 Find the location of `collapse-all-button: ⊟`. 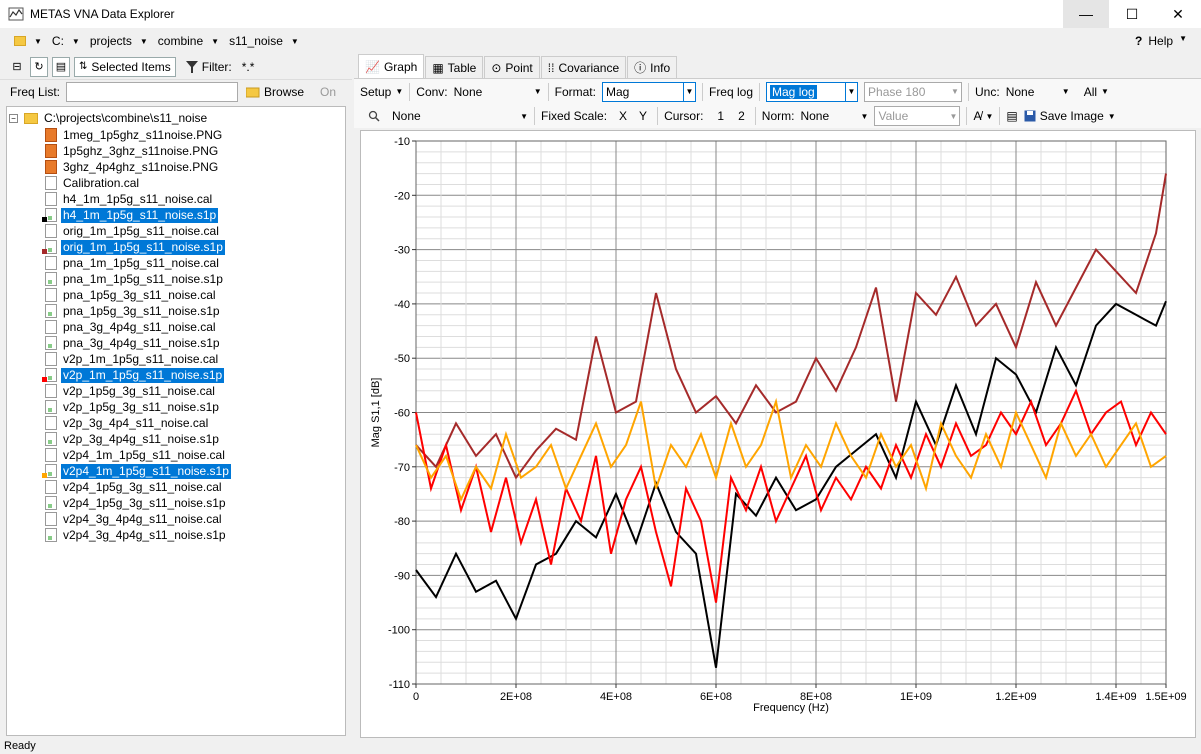

collapse-all-button: ⊟ is located at coordinates (17, 67).